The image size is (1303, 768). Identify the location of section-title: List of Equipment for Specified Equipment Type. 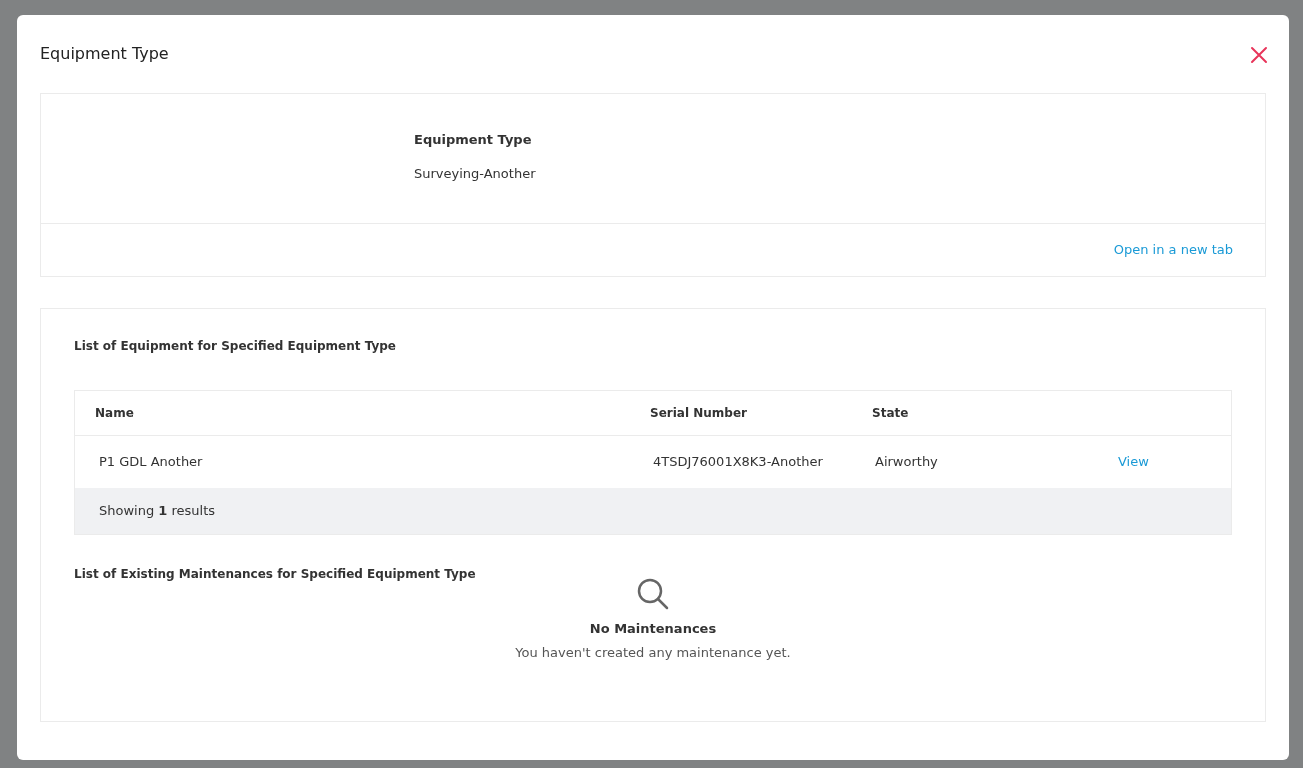
(235, 346).